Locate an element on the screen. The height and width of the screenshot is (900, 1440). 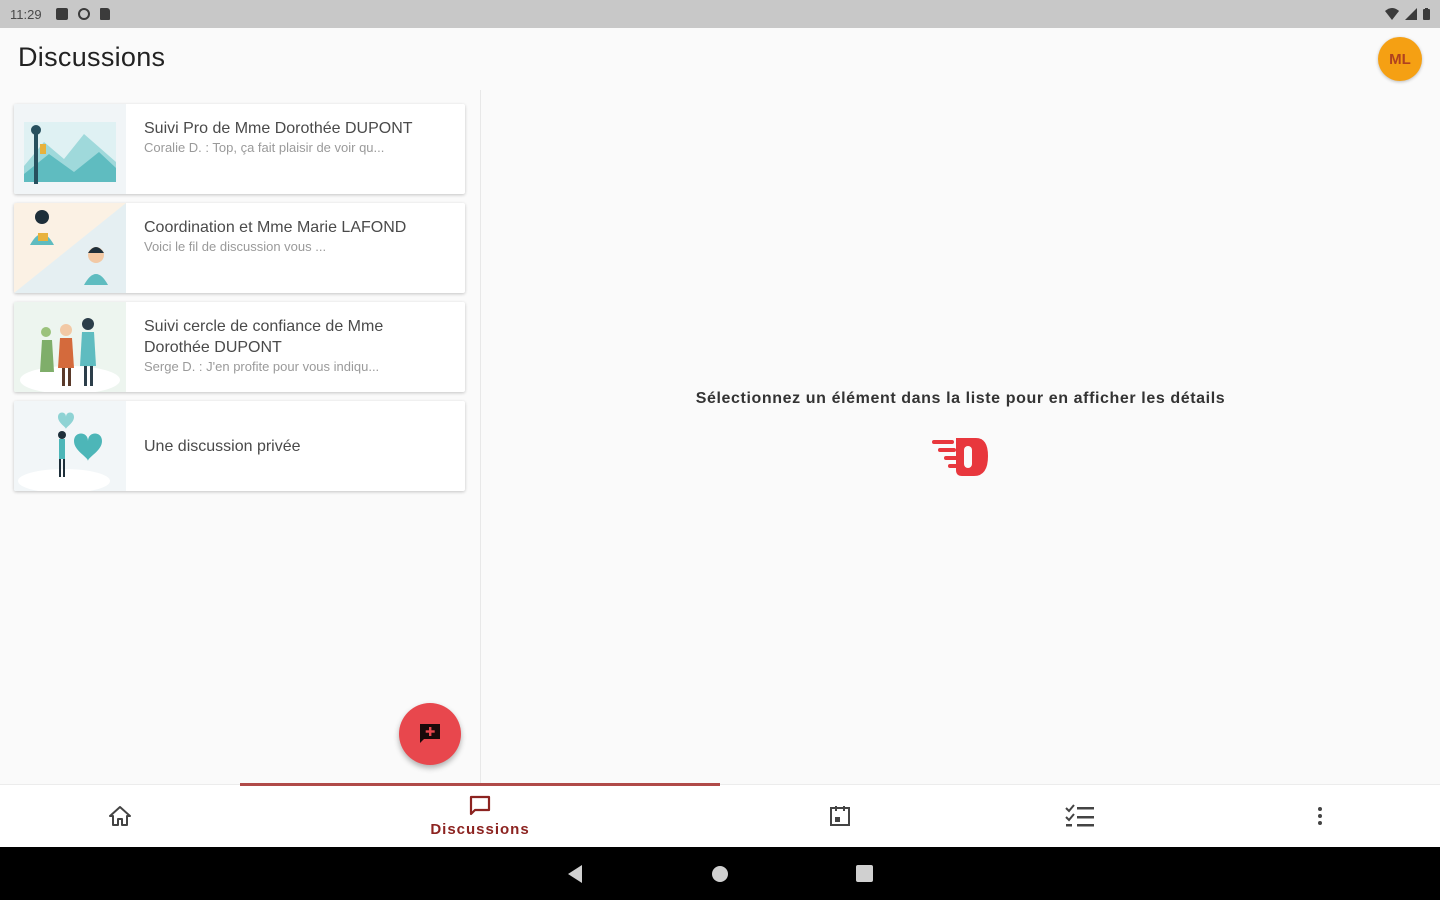
discussion-thumbnail-family is located at coordinates (70, 347).